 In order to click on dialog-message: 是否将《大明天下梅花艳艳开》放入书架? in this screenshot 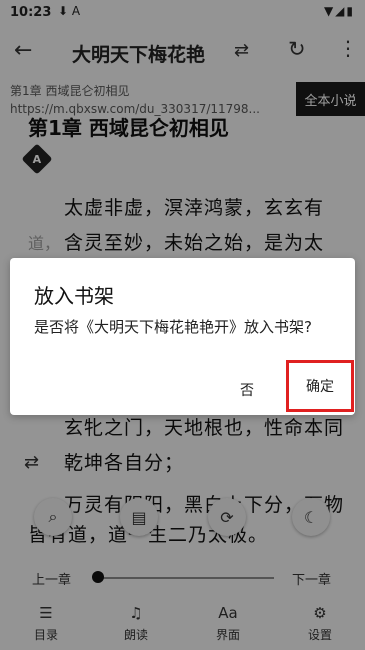, I will do `click(173, 327)`.